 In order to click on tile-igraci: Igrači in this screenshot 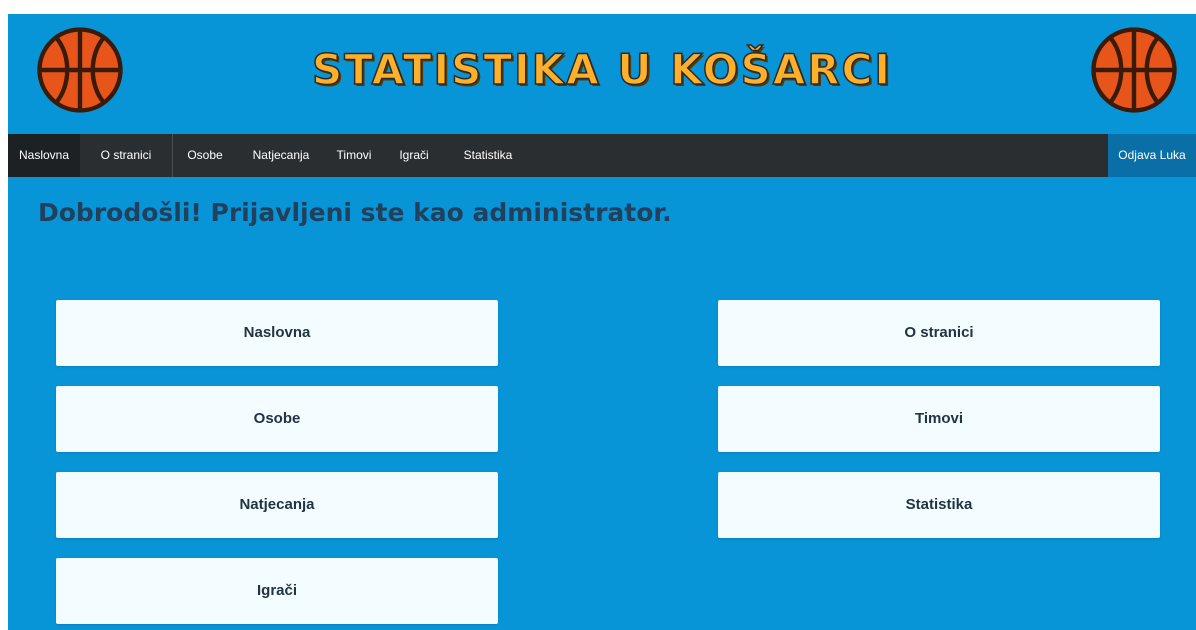, I will do `click(277, 591)`.